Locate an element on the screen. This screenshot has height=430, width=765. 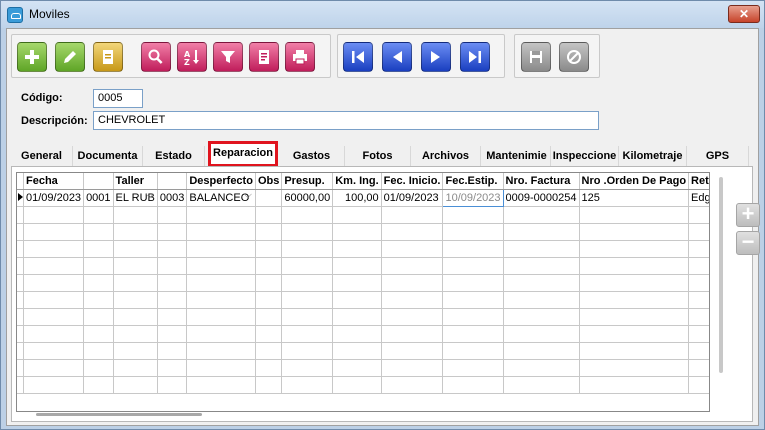
column-header: Desperfecto is located at coordinates (221, 181).